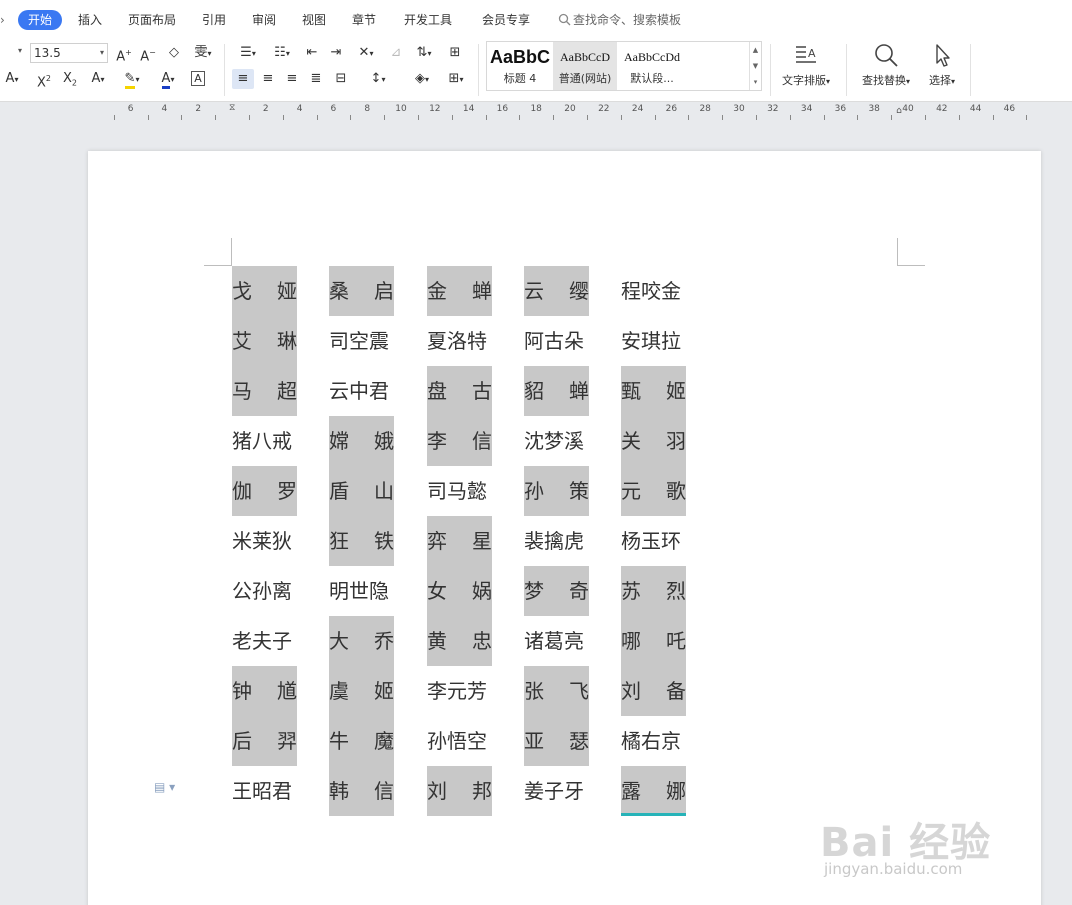  I want to click on name-cell: 云中君, so click(361, 391).